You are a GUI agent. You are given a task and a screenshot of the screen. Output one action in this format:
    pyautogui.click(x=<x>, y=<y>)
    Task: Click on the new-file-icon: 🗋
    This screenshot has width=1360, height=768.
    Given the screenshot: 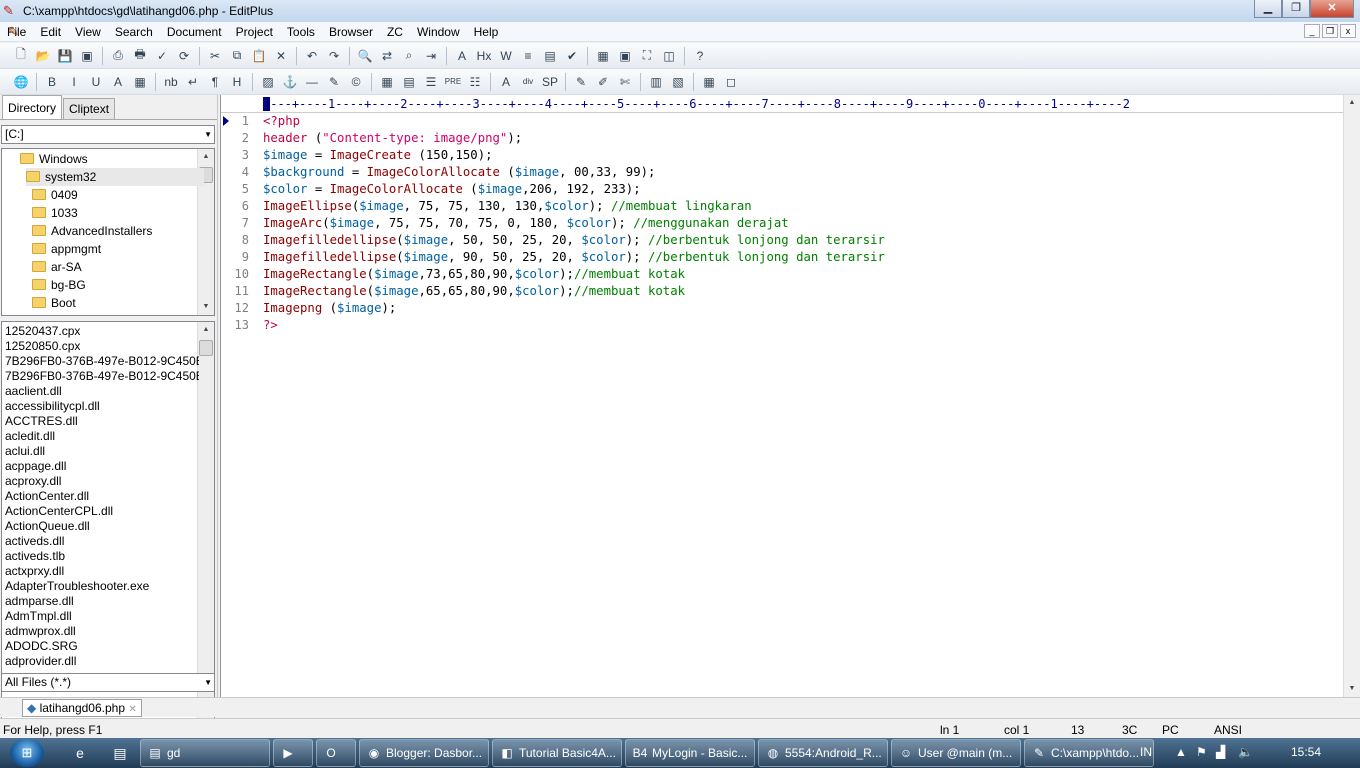 What is the action you would take?
    pyautogui.click(x=21, y=56)
    